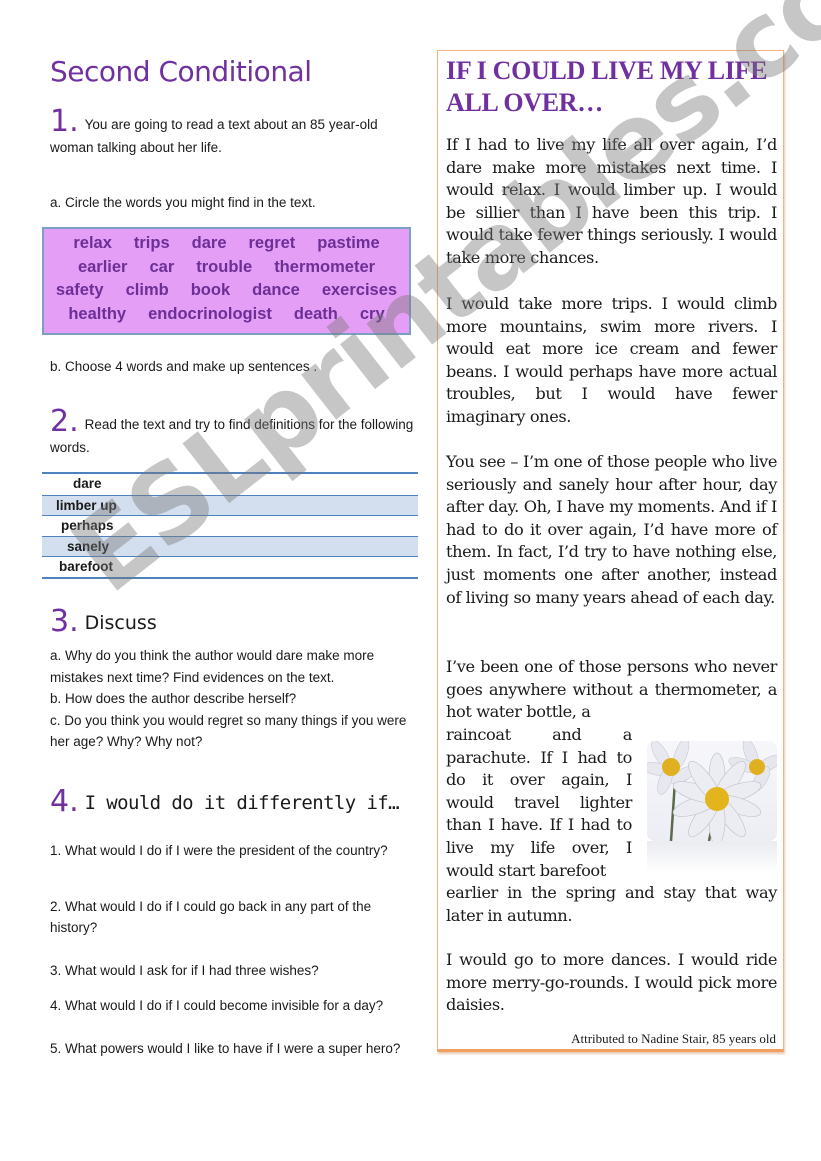 Image resolution: width=821 pixels, height=1161 pixels. I want to click on word: endocrinologist, so click(210, 315).